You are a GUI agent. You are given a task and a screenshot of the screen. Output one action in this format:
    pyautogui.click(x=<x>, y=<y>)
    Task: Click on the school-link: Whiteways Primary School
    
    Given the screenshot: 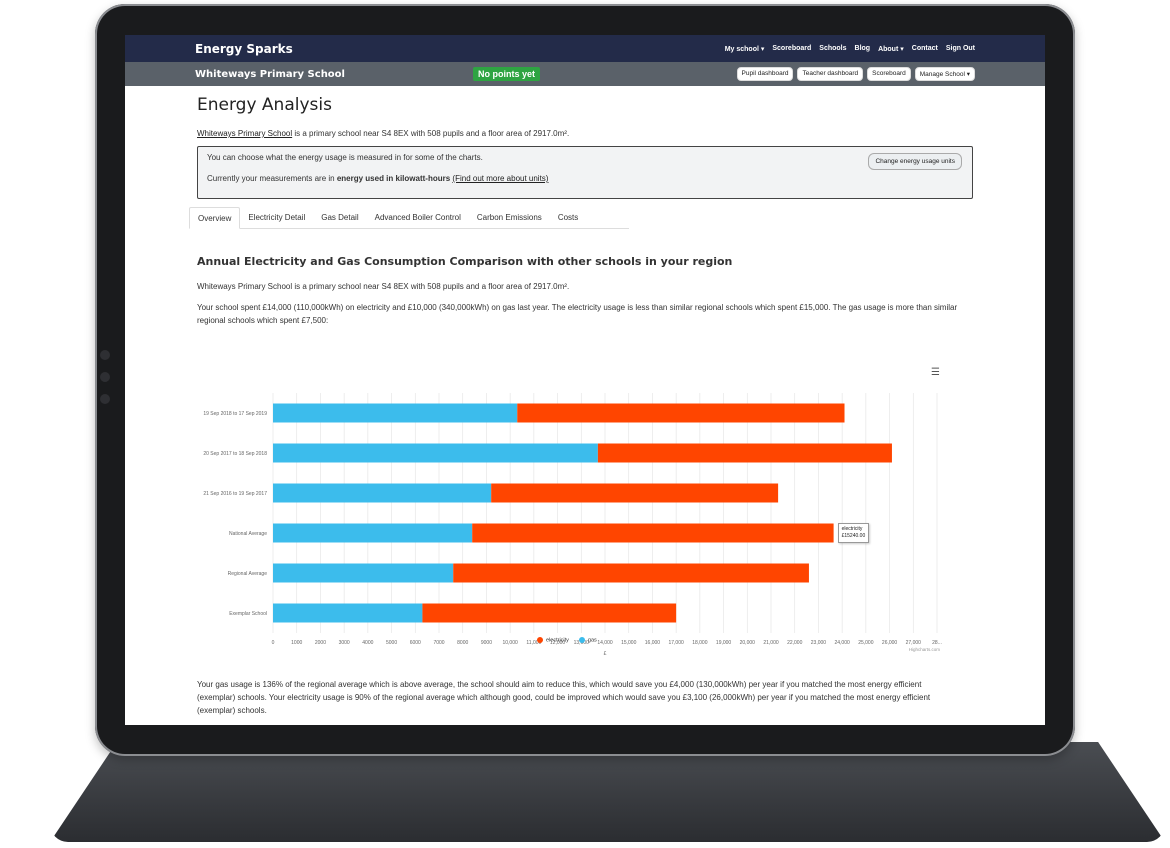 What is the action you would take?
    pyautogui.click(x=244, y=133)
    